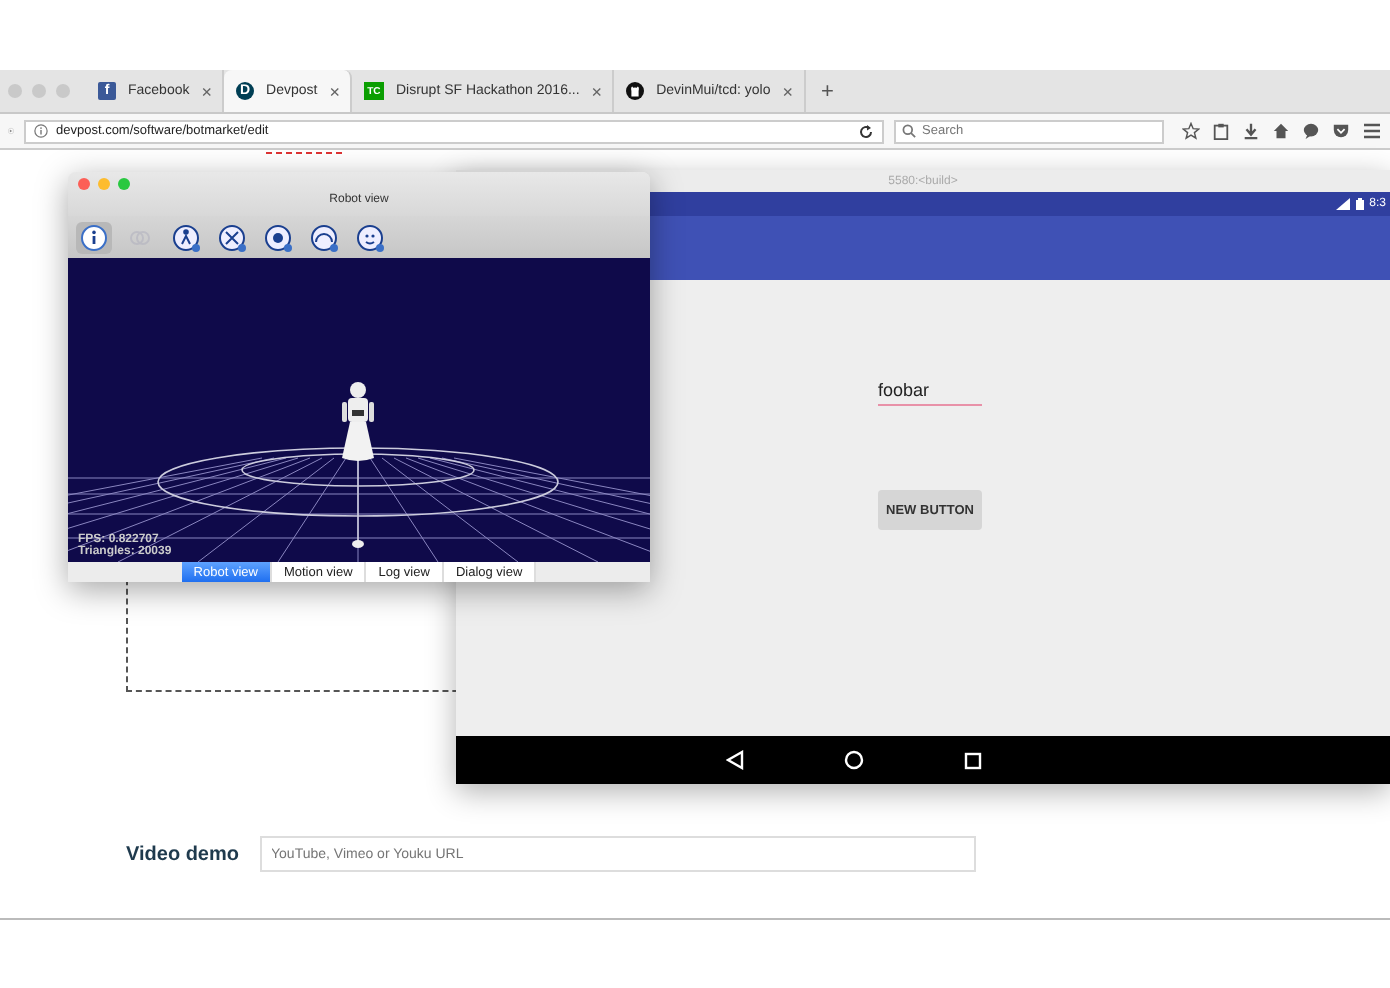 The height and width of the screenshot is (988, 1390). Describe the element at coordinates (972, 760) in the screenshot. I see `recents-icon` at that location.